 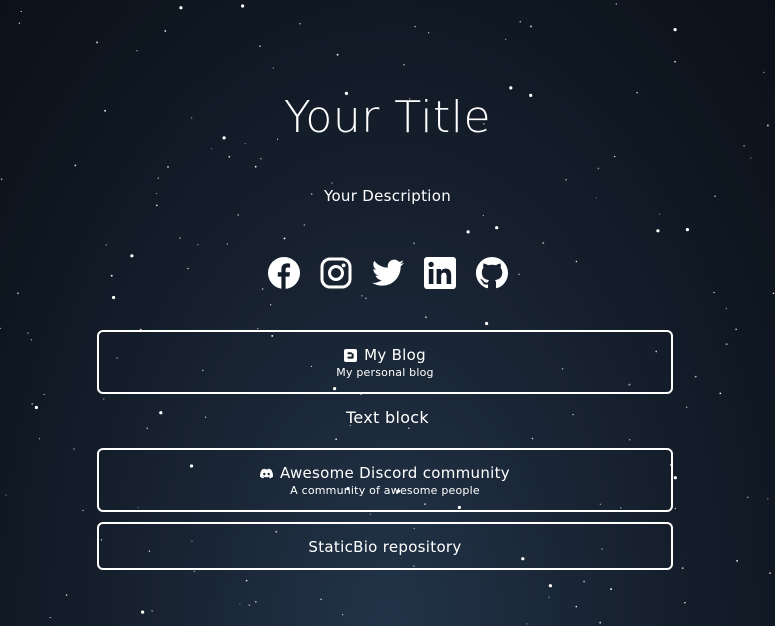 I want to click on social-links, so click(x=387, y=273).